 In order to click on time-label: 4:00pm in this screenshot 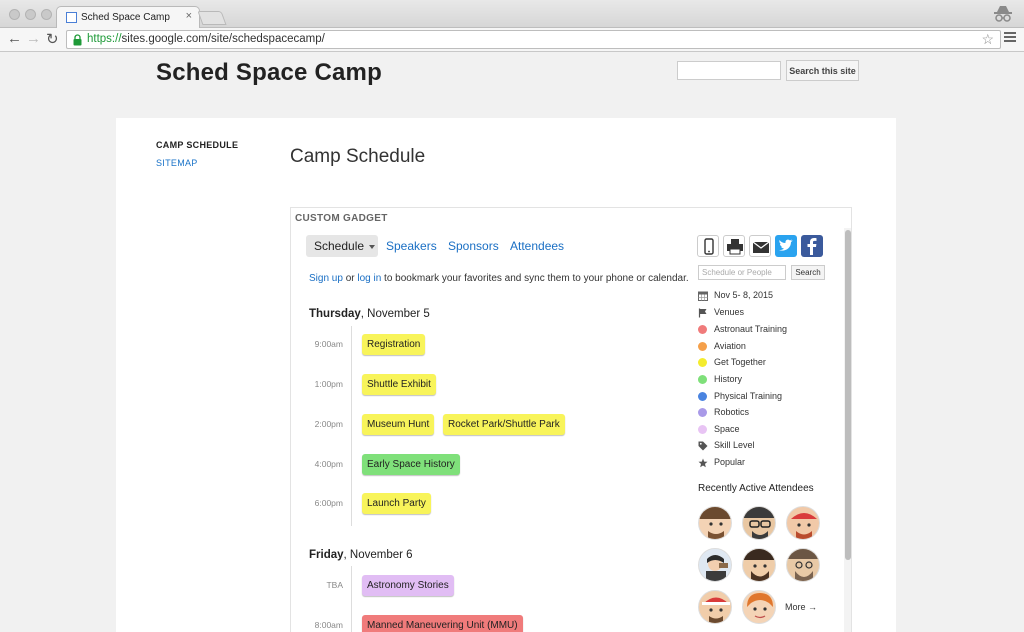, I will do `click(328, 464)`.